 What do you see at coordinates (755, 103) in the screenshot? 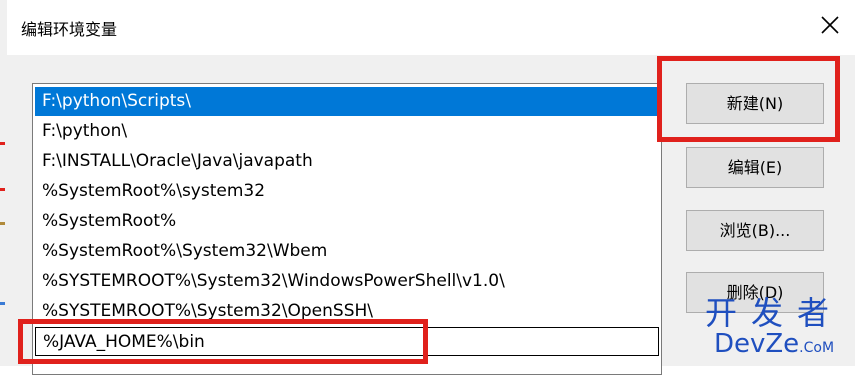
I see `new-button: 新建(N)` at bounding box center [755, 103].